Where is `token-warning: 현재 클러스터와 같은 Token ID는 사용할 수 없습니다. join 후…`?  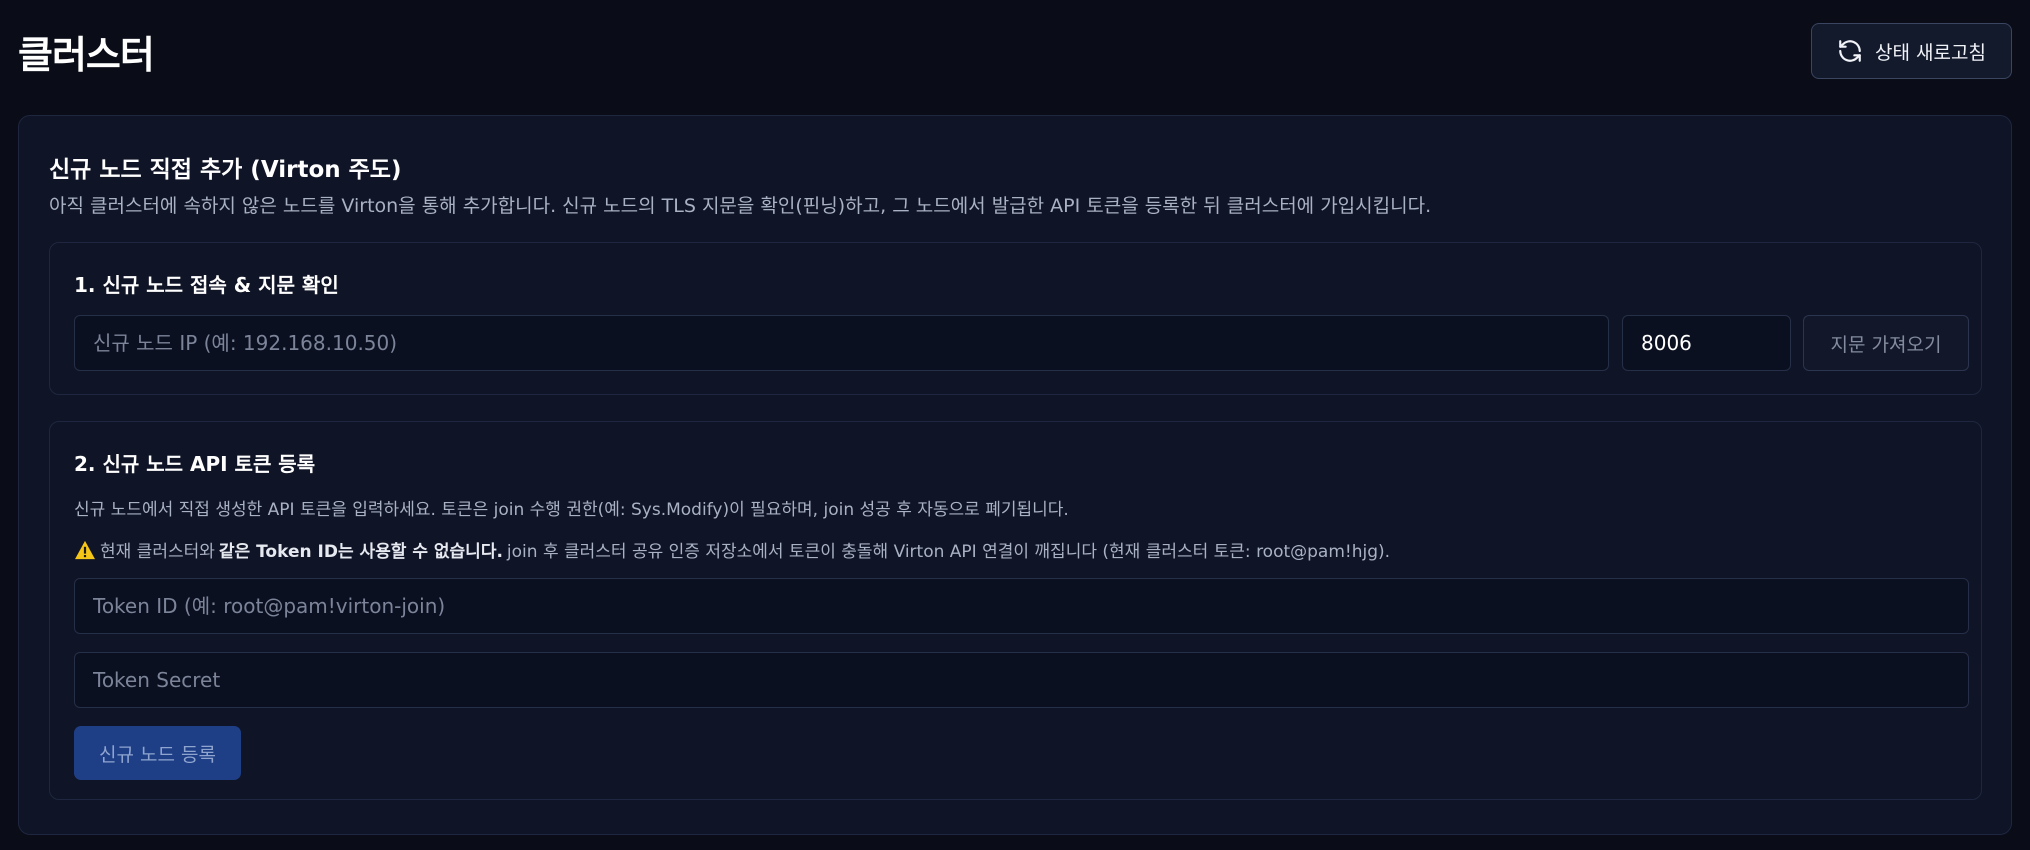 token-warning: 현재 클러스터와 같은 Token ID는 사용할 수 없습니다. join 후… is located at coordinates (732, 549).